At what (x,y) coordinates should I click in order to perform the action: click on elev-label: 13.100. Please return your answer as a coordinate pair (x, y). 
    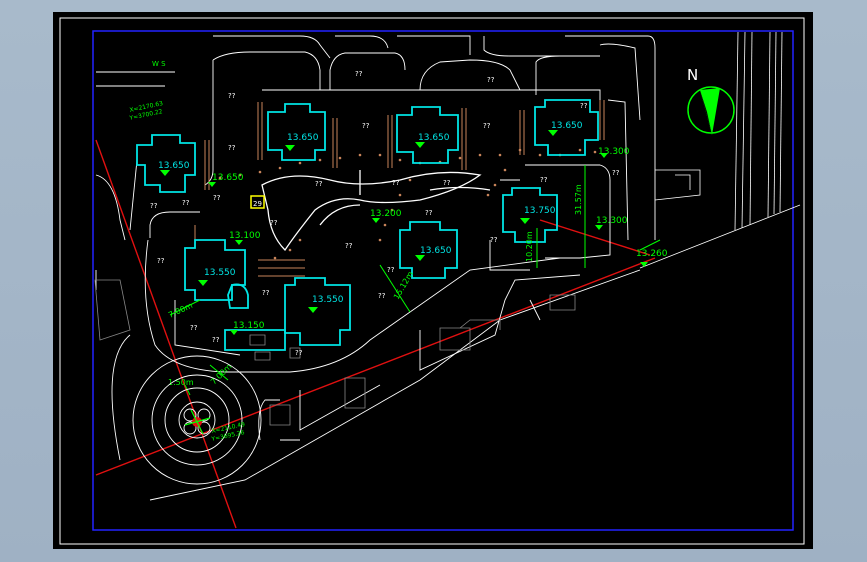
    Looking at the image, I should click on (245, 236).